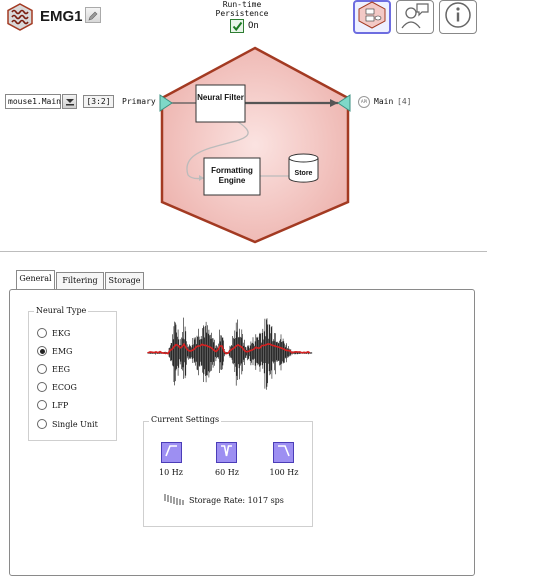 The height and width of the screenshot is (579, 554). What do you see at coordinates (61, 16) in the screenshot?
I see `node-title: EMG1` at bounding box center [61, 16].